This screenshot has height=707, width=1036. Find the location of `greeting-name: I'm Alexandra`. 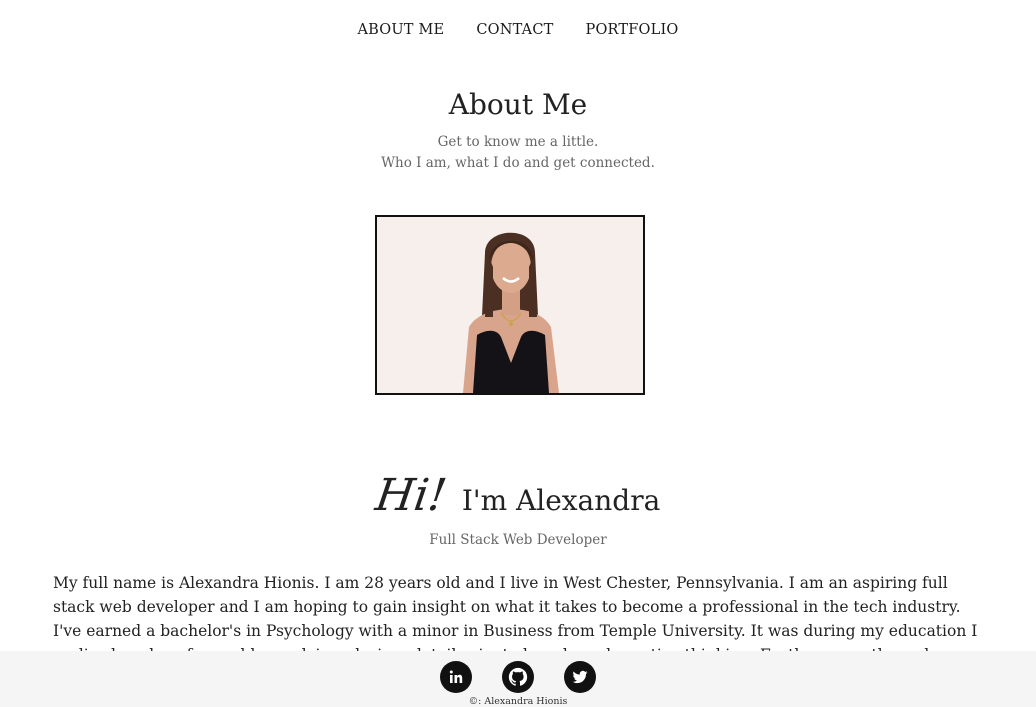

greeting-name: I'm Alexandra is located at coordinates (561, 500).